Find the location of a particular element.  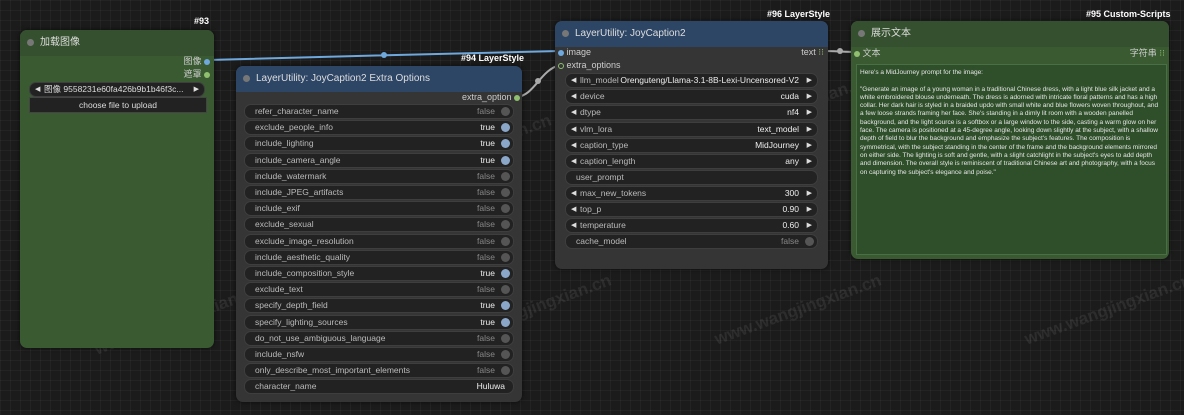

option-toggle: include_composition_style true is located at coordinates (379, 273).